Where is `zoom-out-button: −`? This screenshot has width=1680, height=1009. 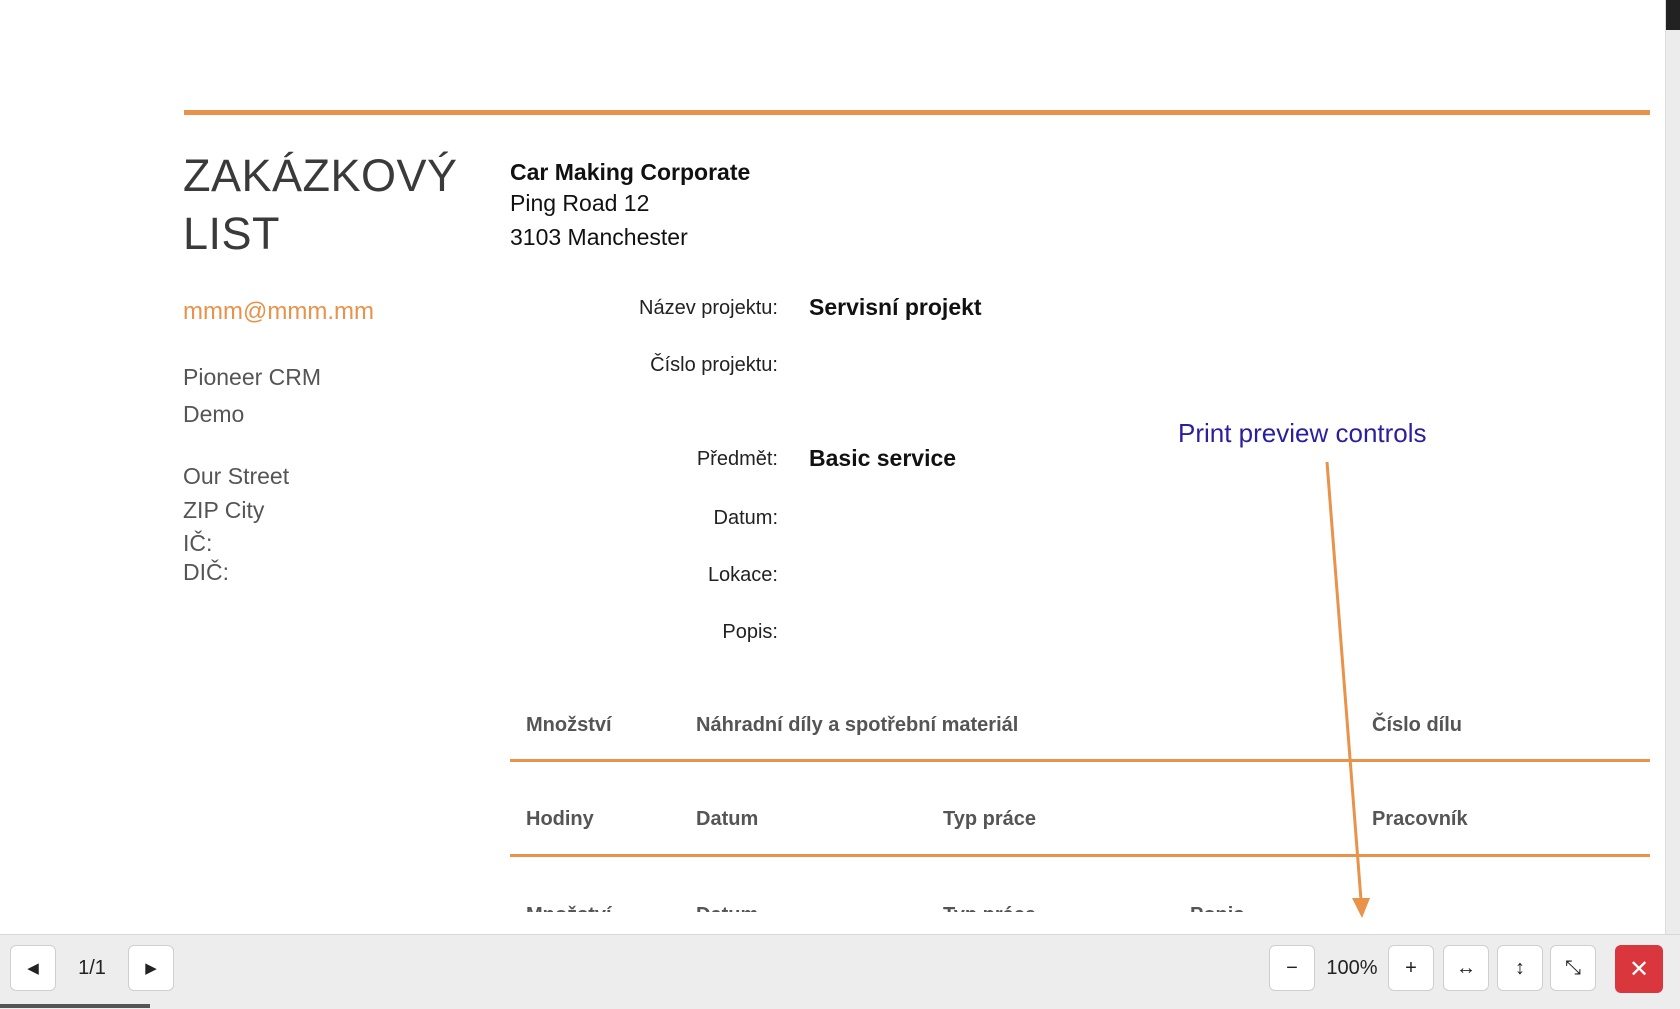 zoom-out-button: − is located at coordinates (1292, 968).